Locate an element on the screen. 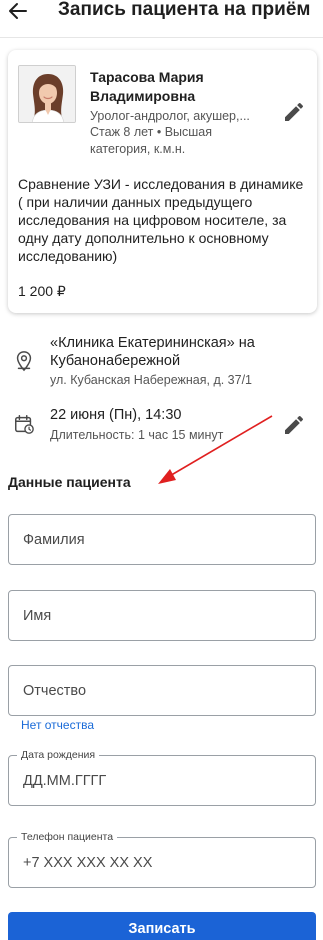 The image size is (323, 940). doctor-name: Тарасова Мария Владимировна is located at coordinates (147, 86).